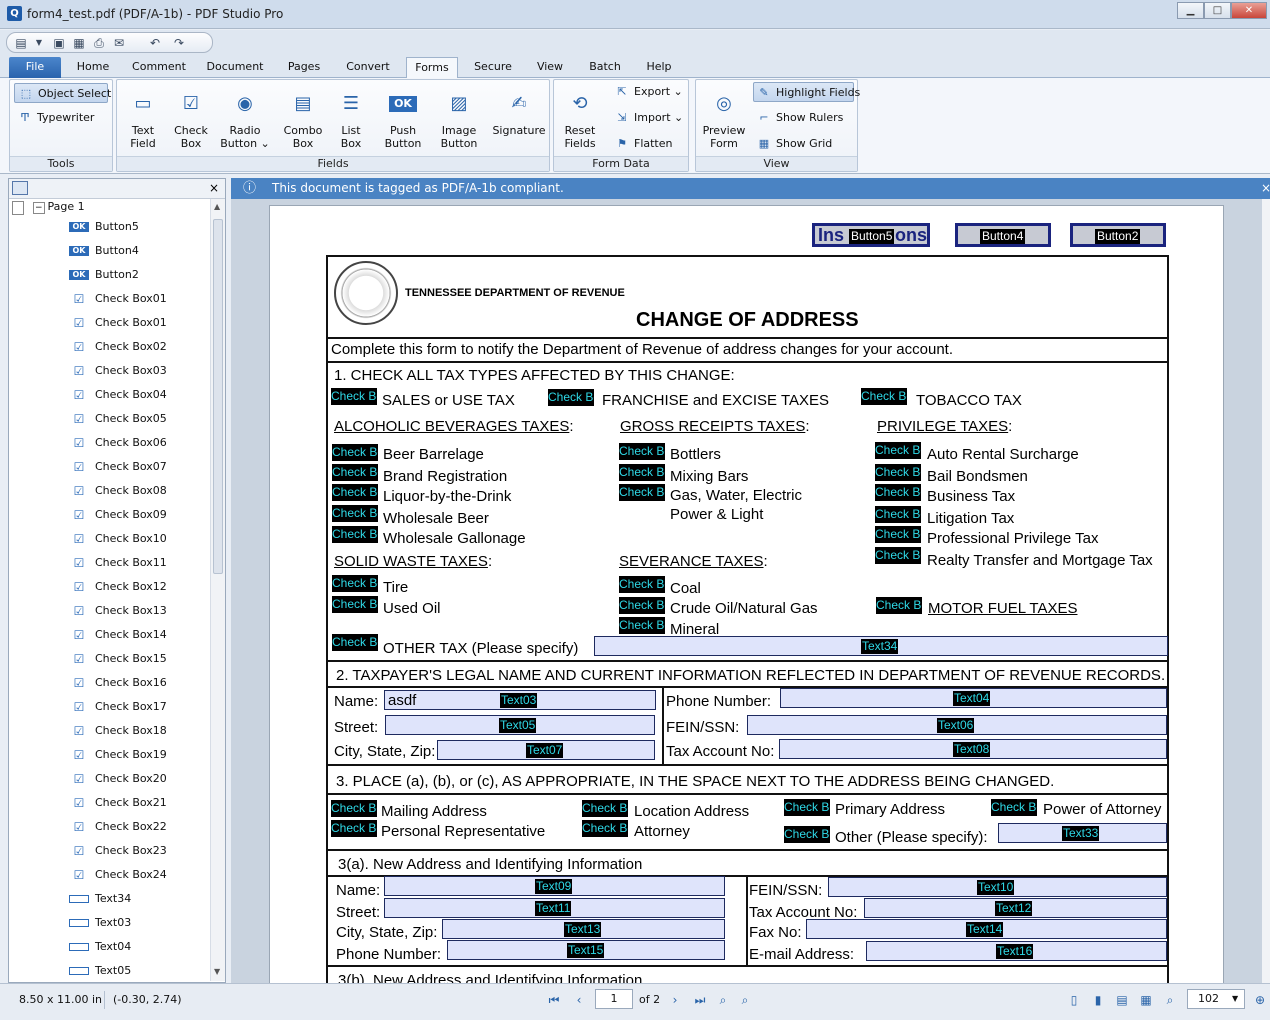 The height and width of the screenshot is (1020, 1270). Describe the element at coordinates (104, 275) in the screenshot. I see `tree-item: OK Button2` at that location.